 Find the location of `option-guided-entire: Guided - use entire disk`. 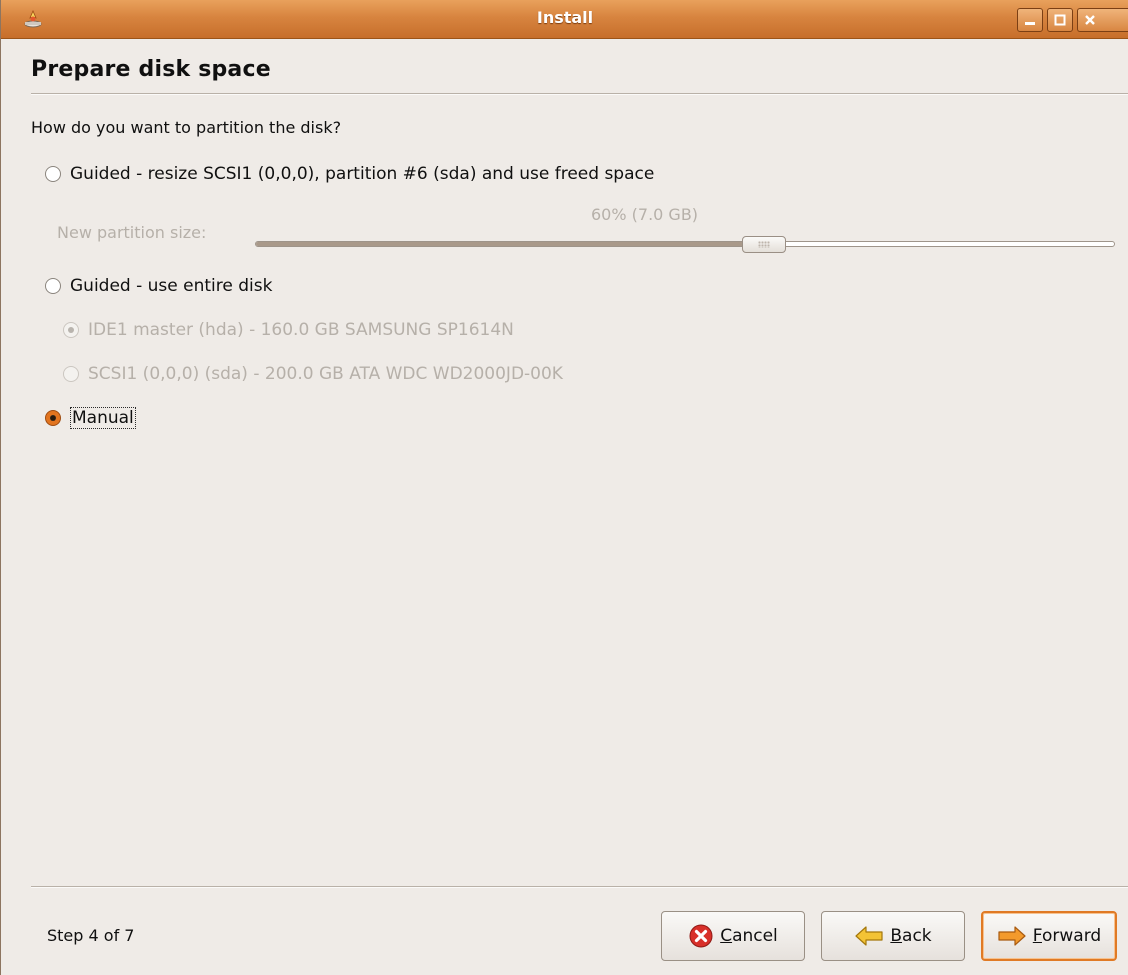

option-guided-entire: Guided - use entire disk is located at coordinates (158, 286).